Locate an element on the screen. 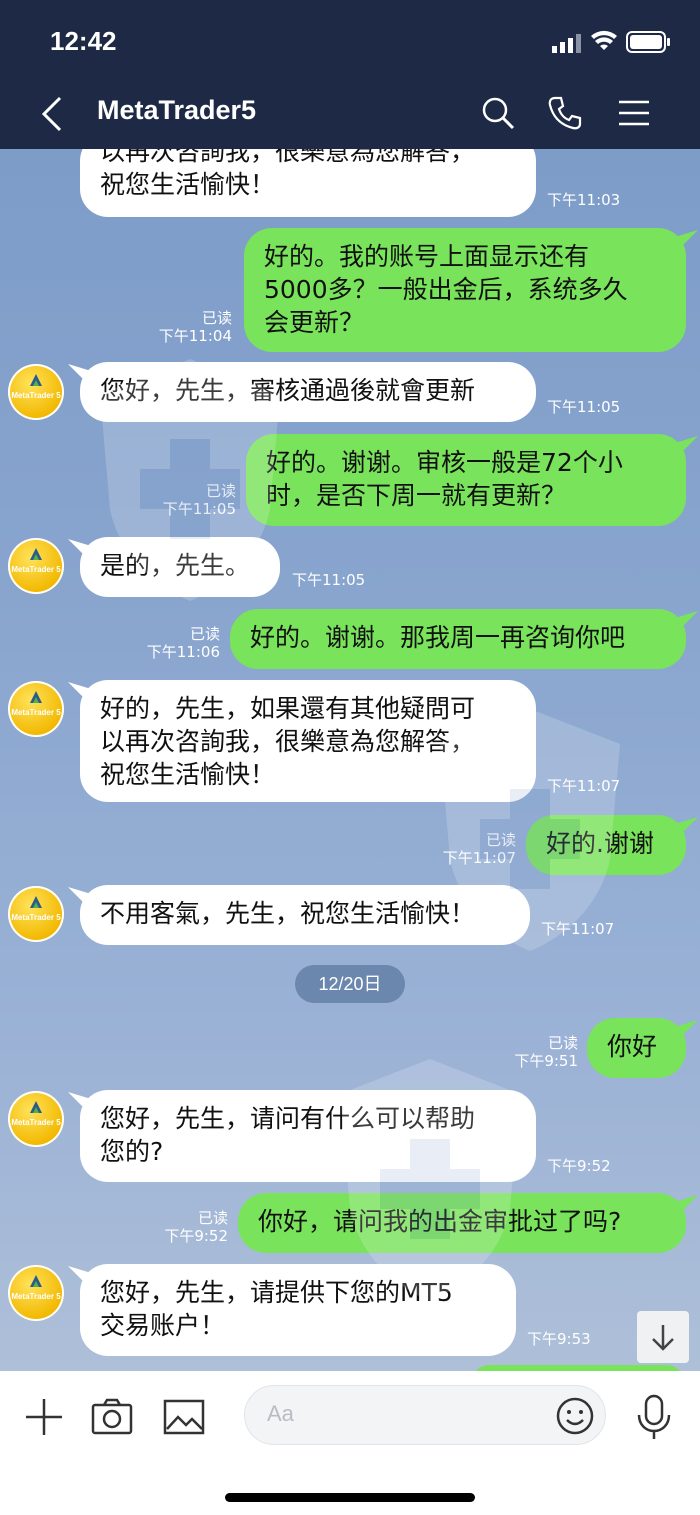  message-bubble-in: 以再次咨詢我，很樂意為您解答， 祝您生活愉快！ is located at coordinates (308, 183).